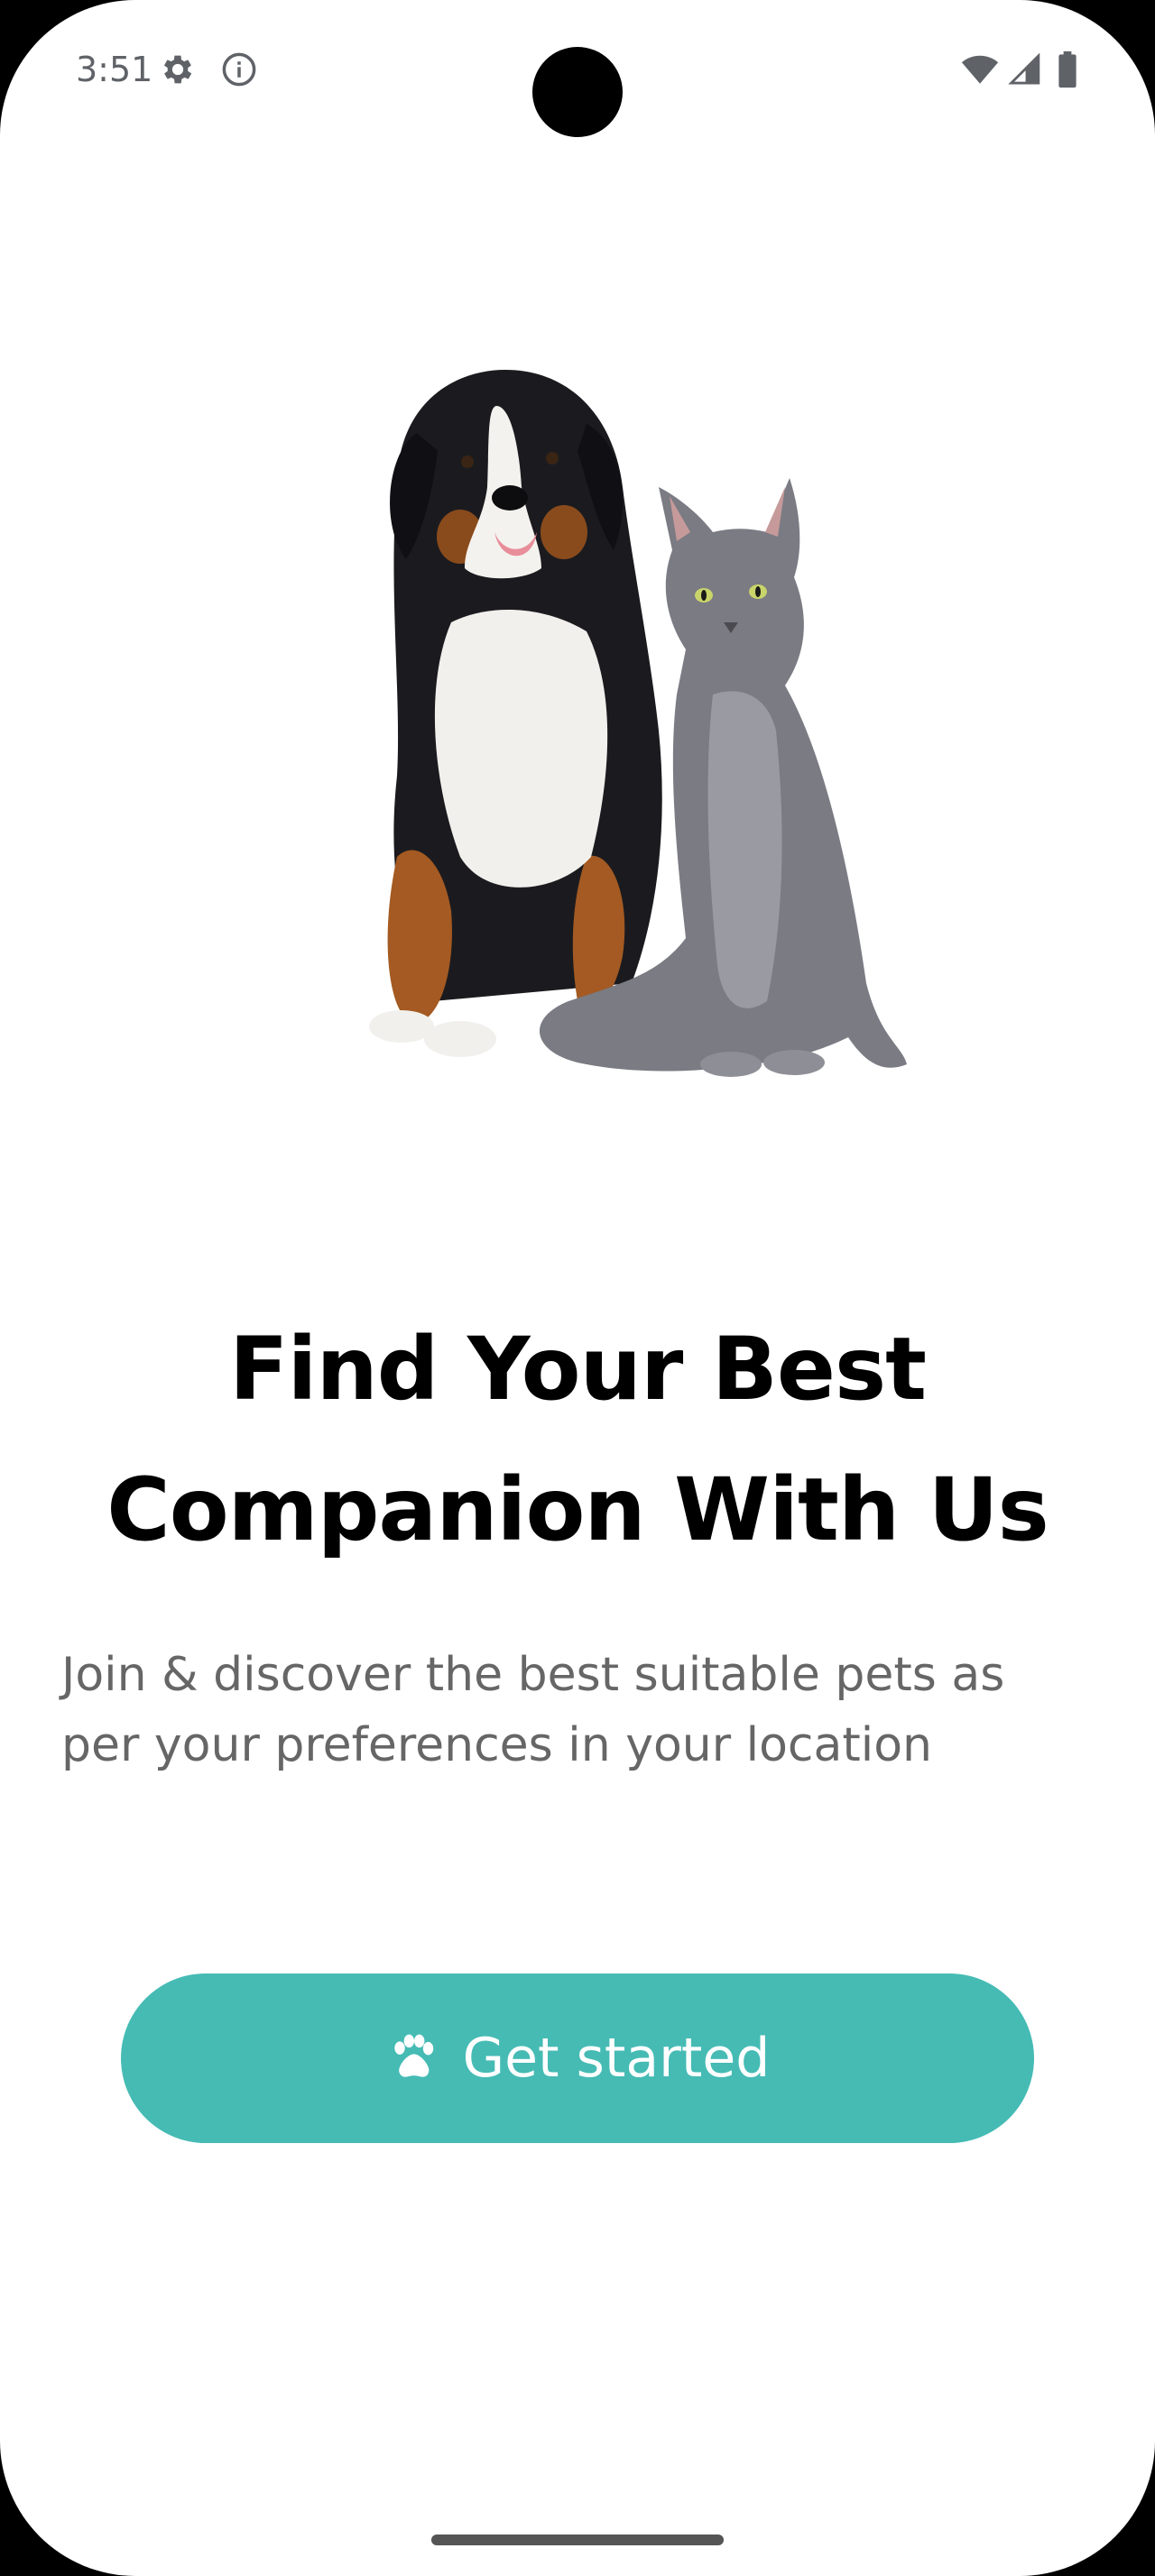 Image resolution: width=1155 pixels, height=2576 pixels. What do you see at coordinates (177, 69) in the screenshot?
I see `gear-icon` at bounding box center [177, 69].